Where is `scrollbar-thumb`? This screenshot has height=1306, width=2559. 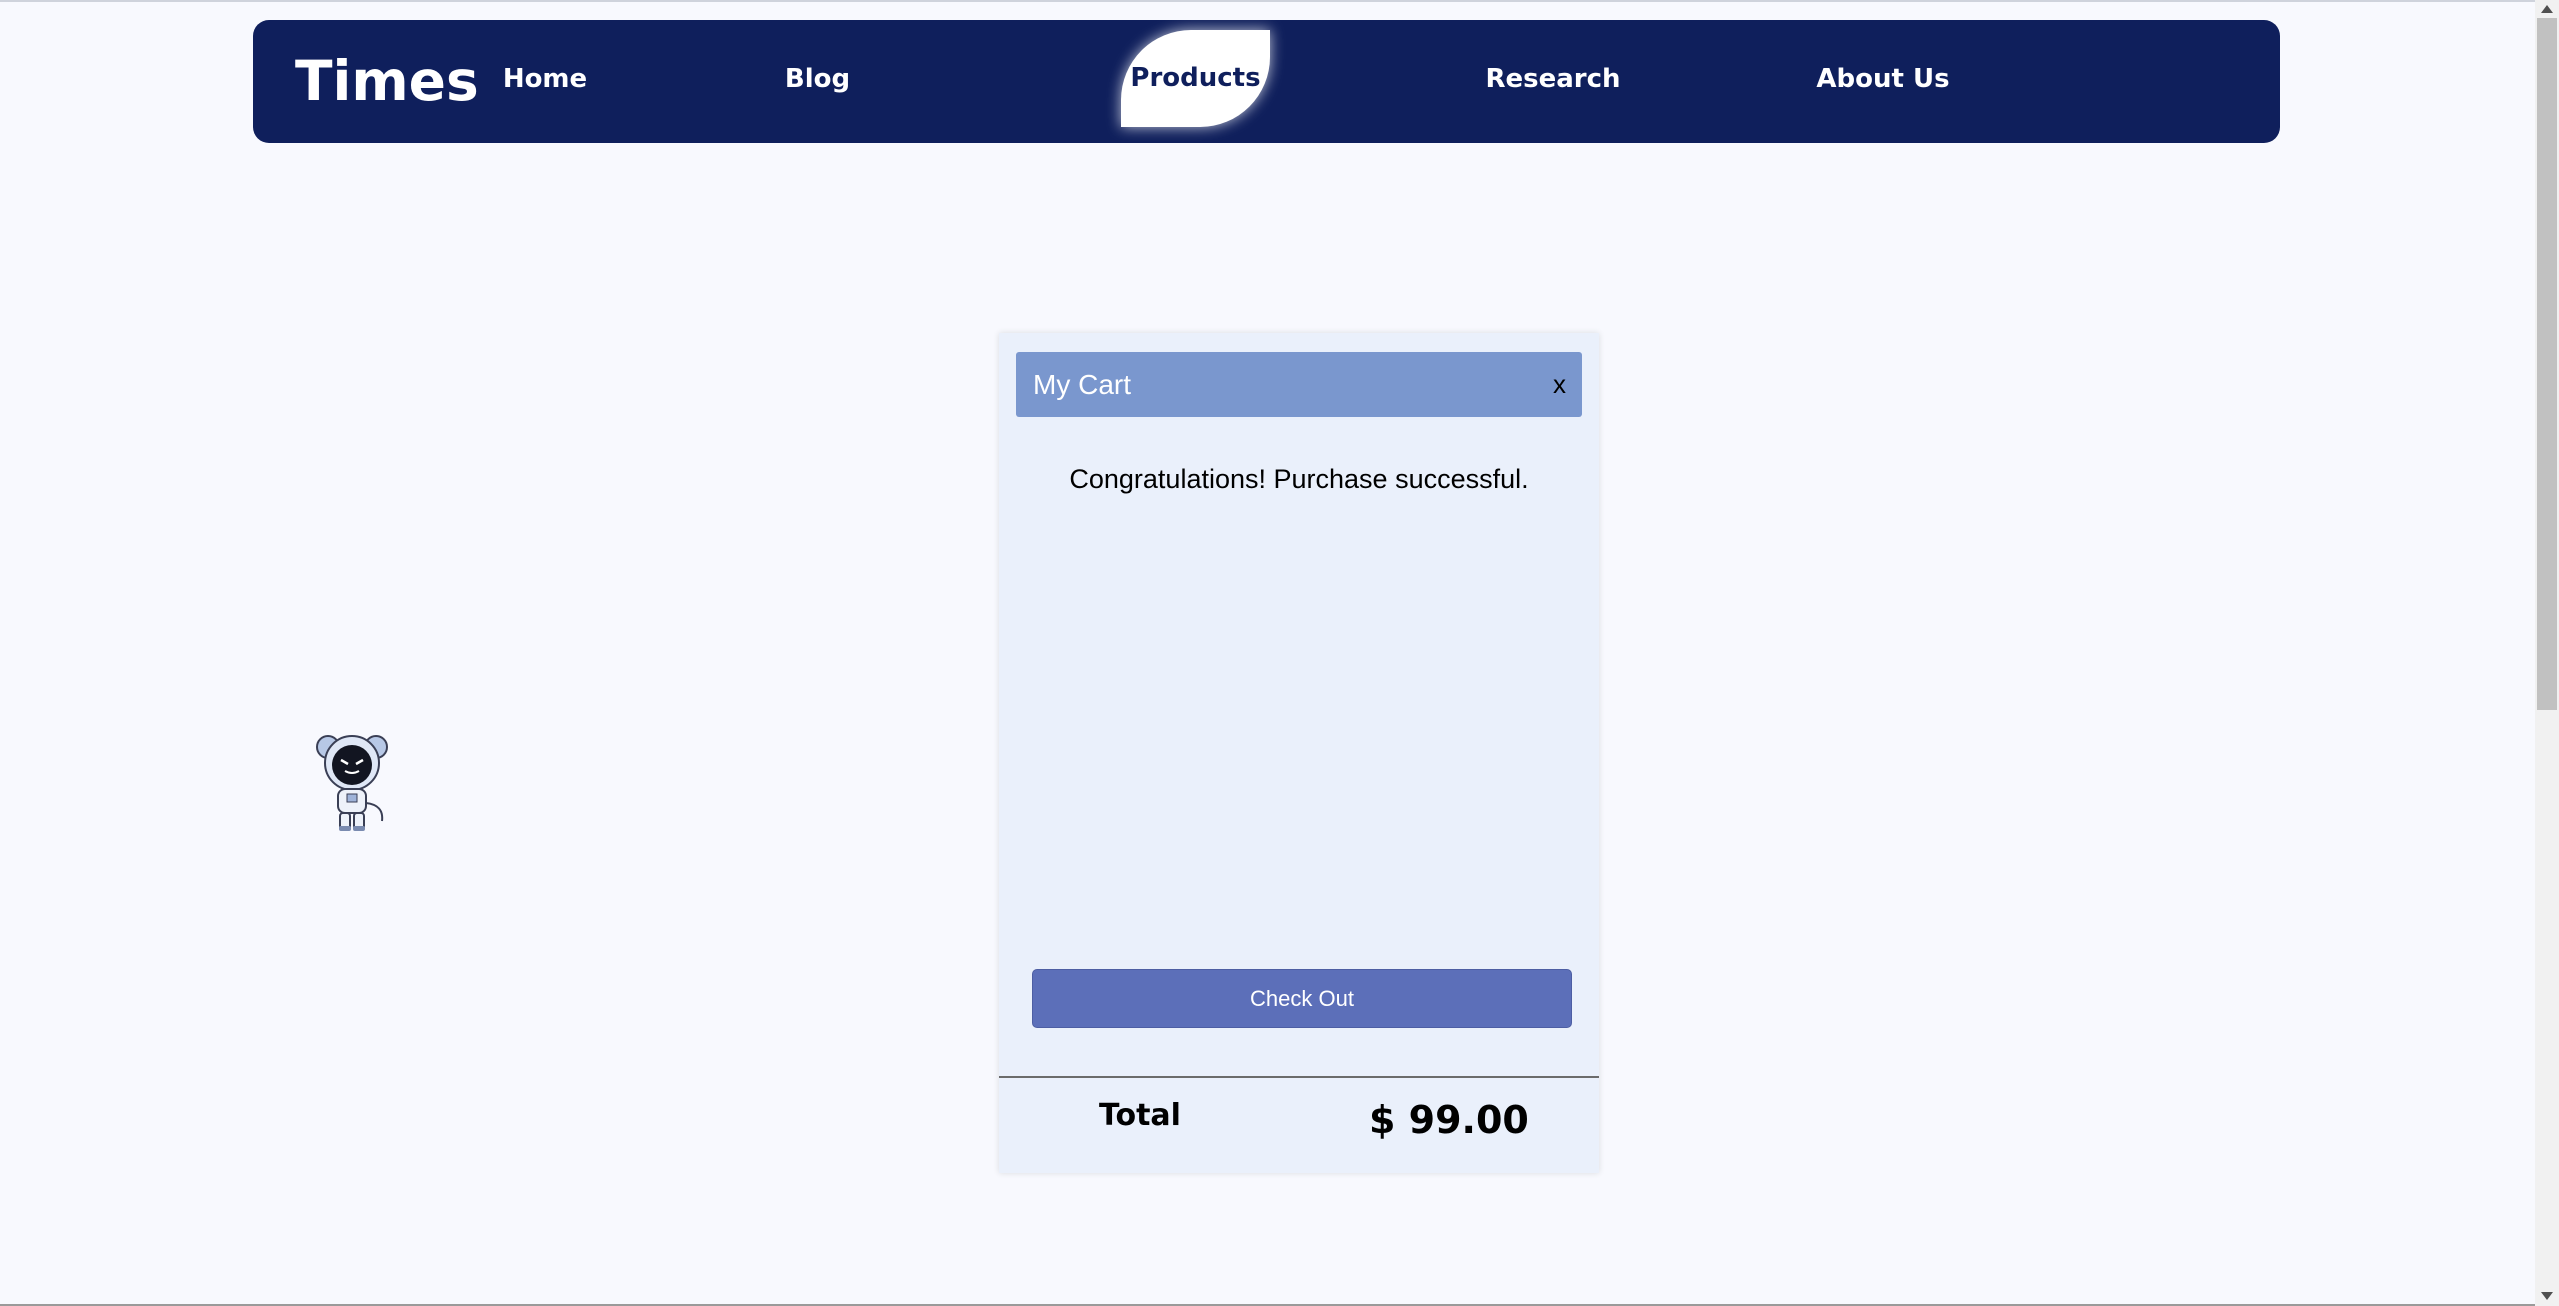
scrollbar-thumb is located at coordinates (2547, 364).